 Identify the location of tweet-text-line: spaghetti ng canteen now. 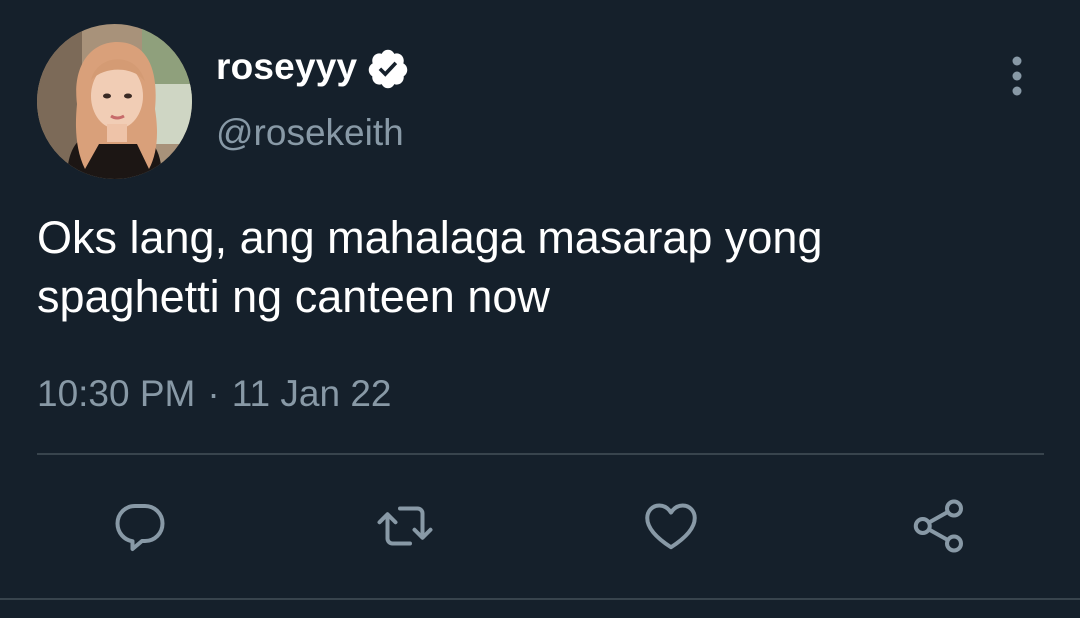
(293, 296).